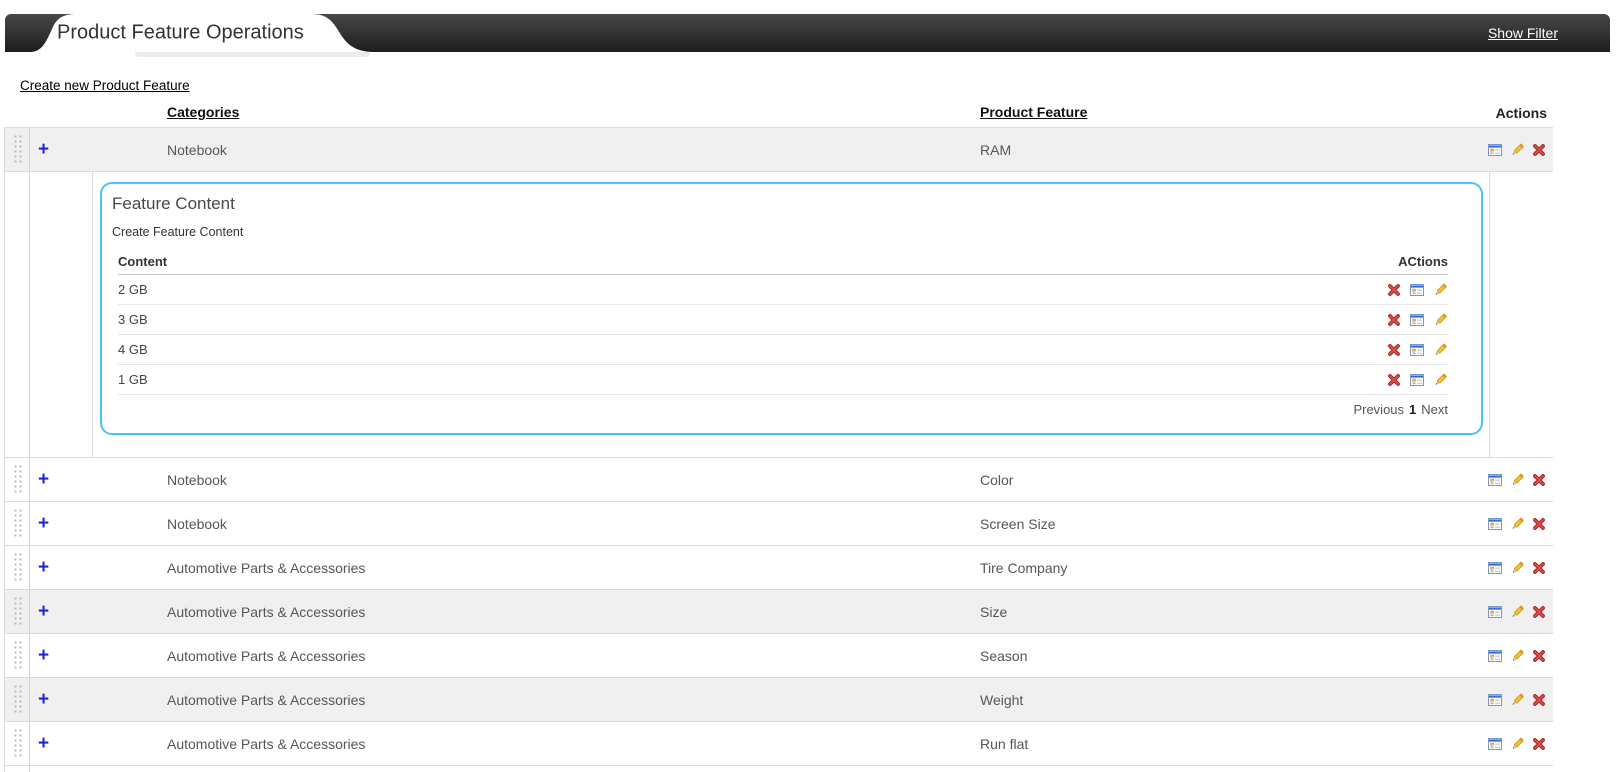 The image size is (1616, 772). Describe the element at coordinates (133, 379) in the screenshot. I see `content-cell: 1 GB` at that location.